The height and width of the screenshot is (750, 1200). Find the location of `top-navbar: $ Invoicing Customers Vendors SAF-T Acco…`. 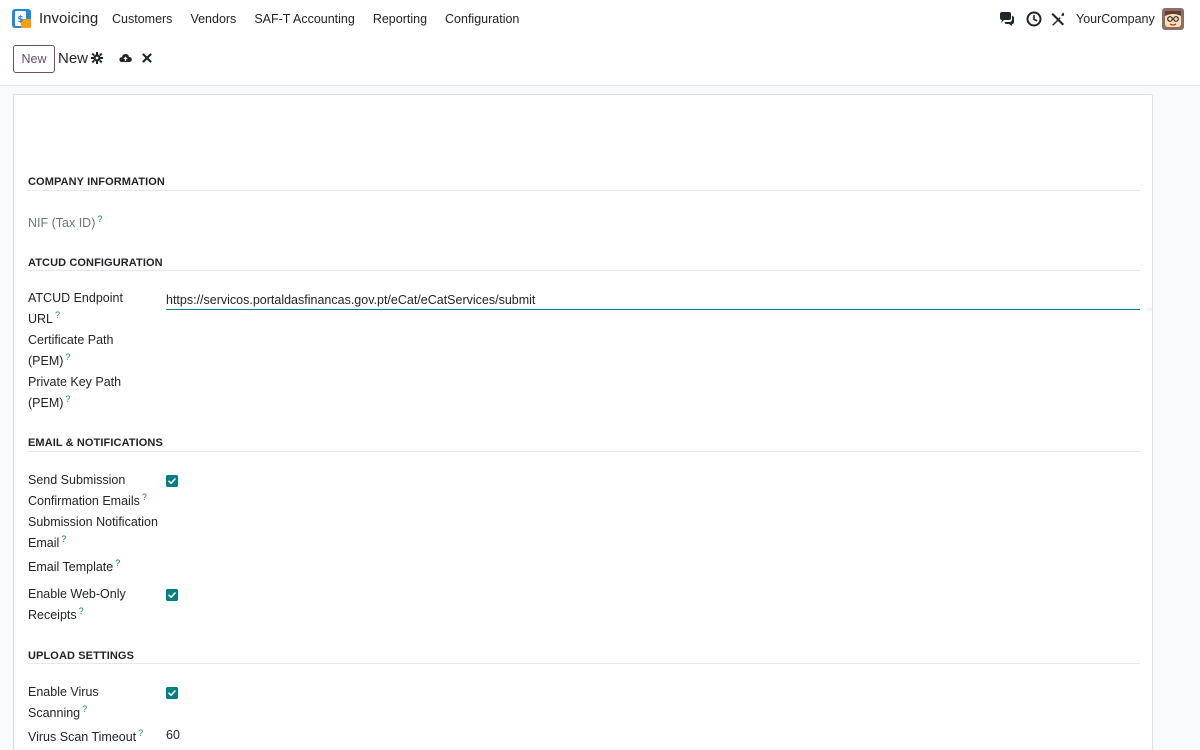

top-navbar: $ Invoicing Customers Vendors SAF-T Acco… is located at coordinates (600, 19).